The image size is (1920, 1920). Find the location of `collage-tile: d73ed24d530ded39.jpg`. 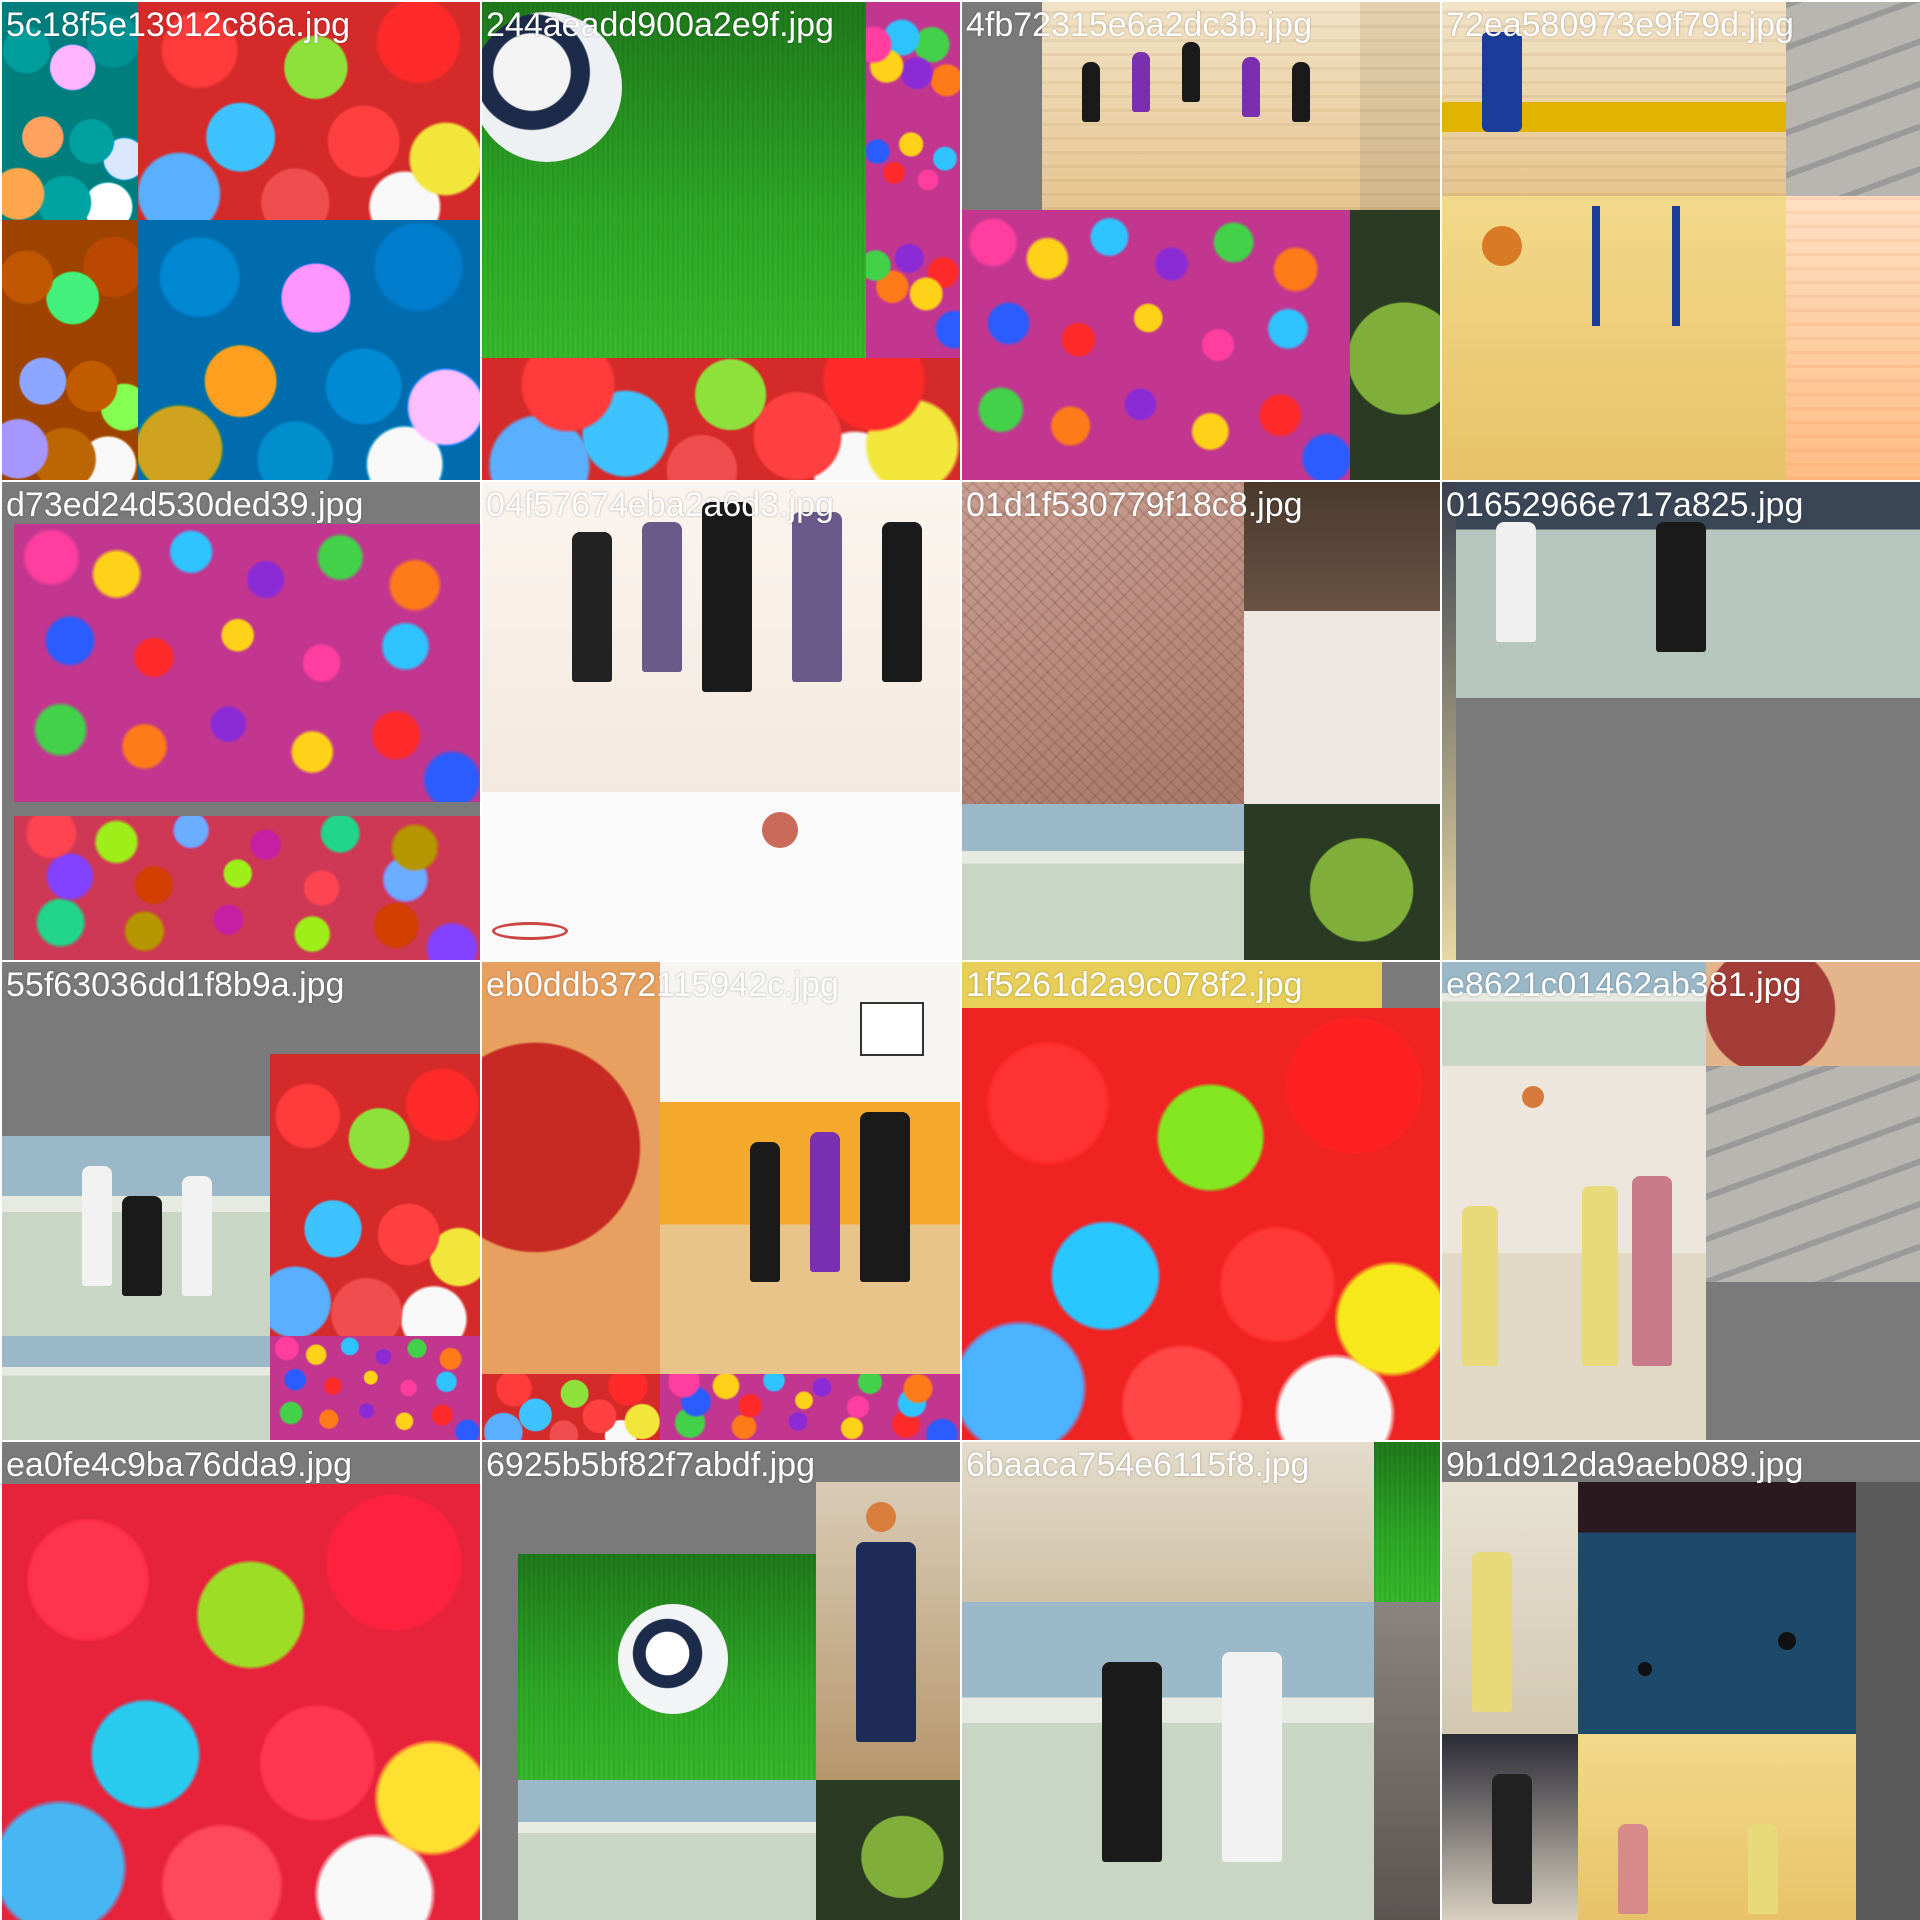

collage-tile: d73ed24d530ded39.jpg is located at coordinates (241, 721).